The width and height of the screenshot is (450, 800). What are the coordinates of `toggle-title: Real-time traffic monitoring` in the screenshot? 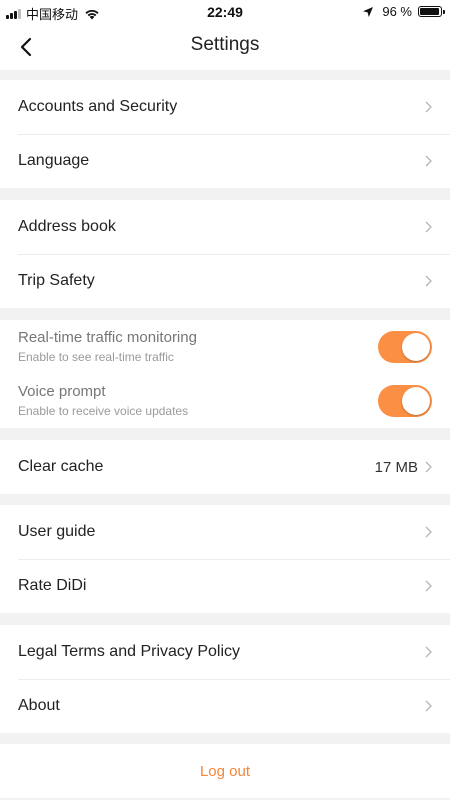 It's located at (107, 337).